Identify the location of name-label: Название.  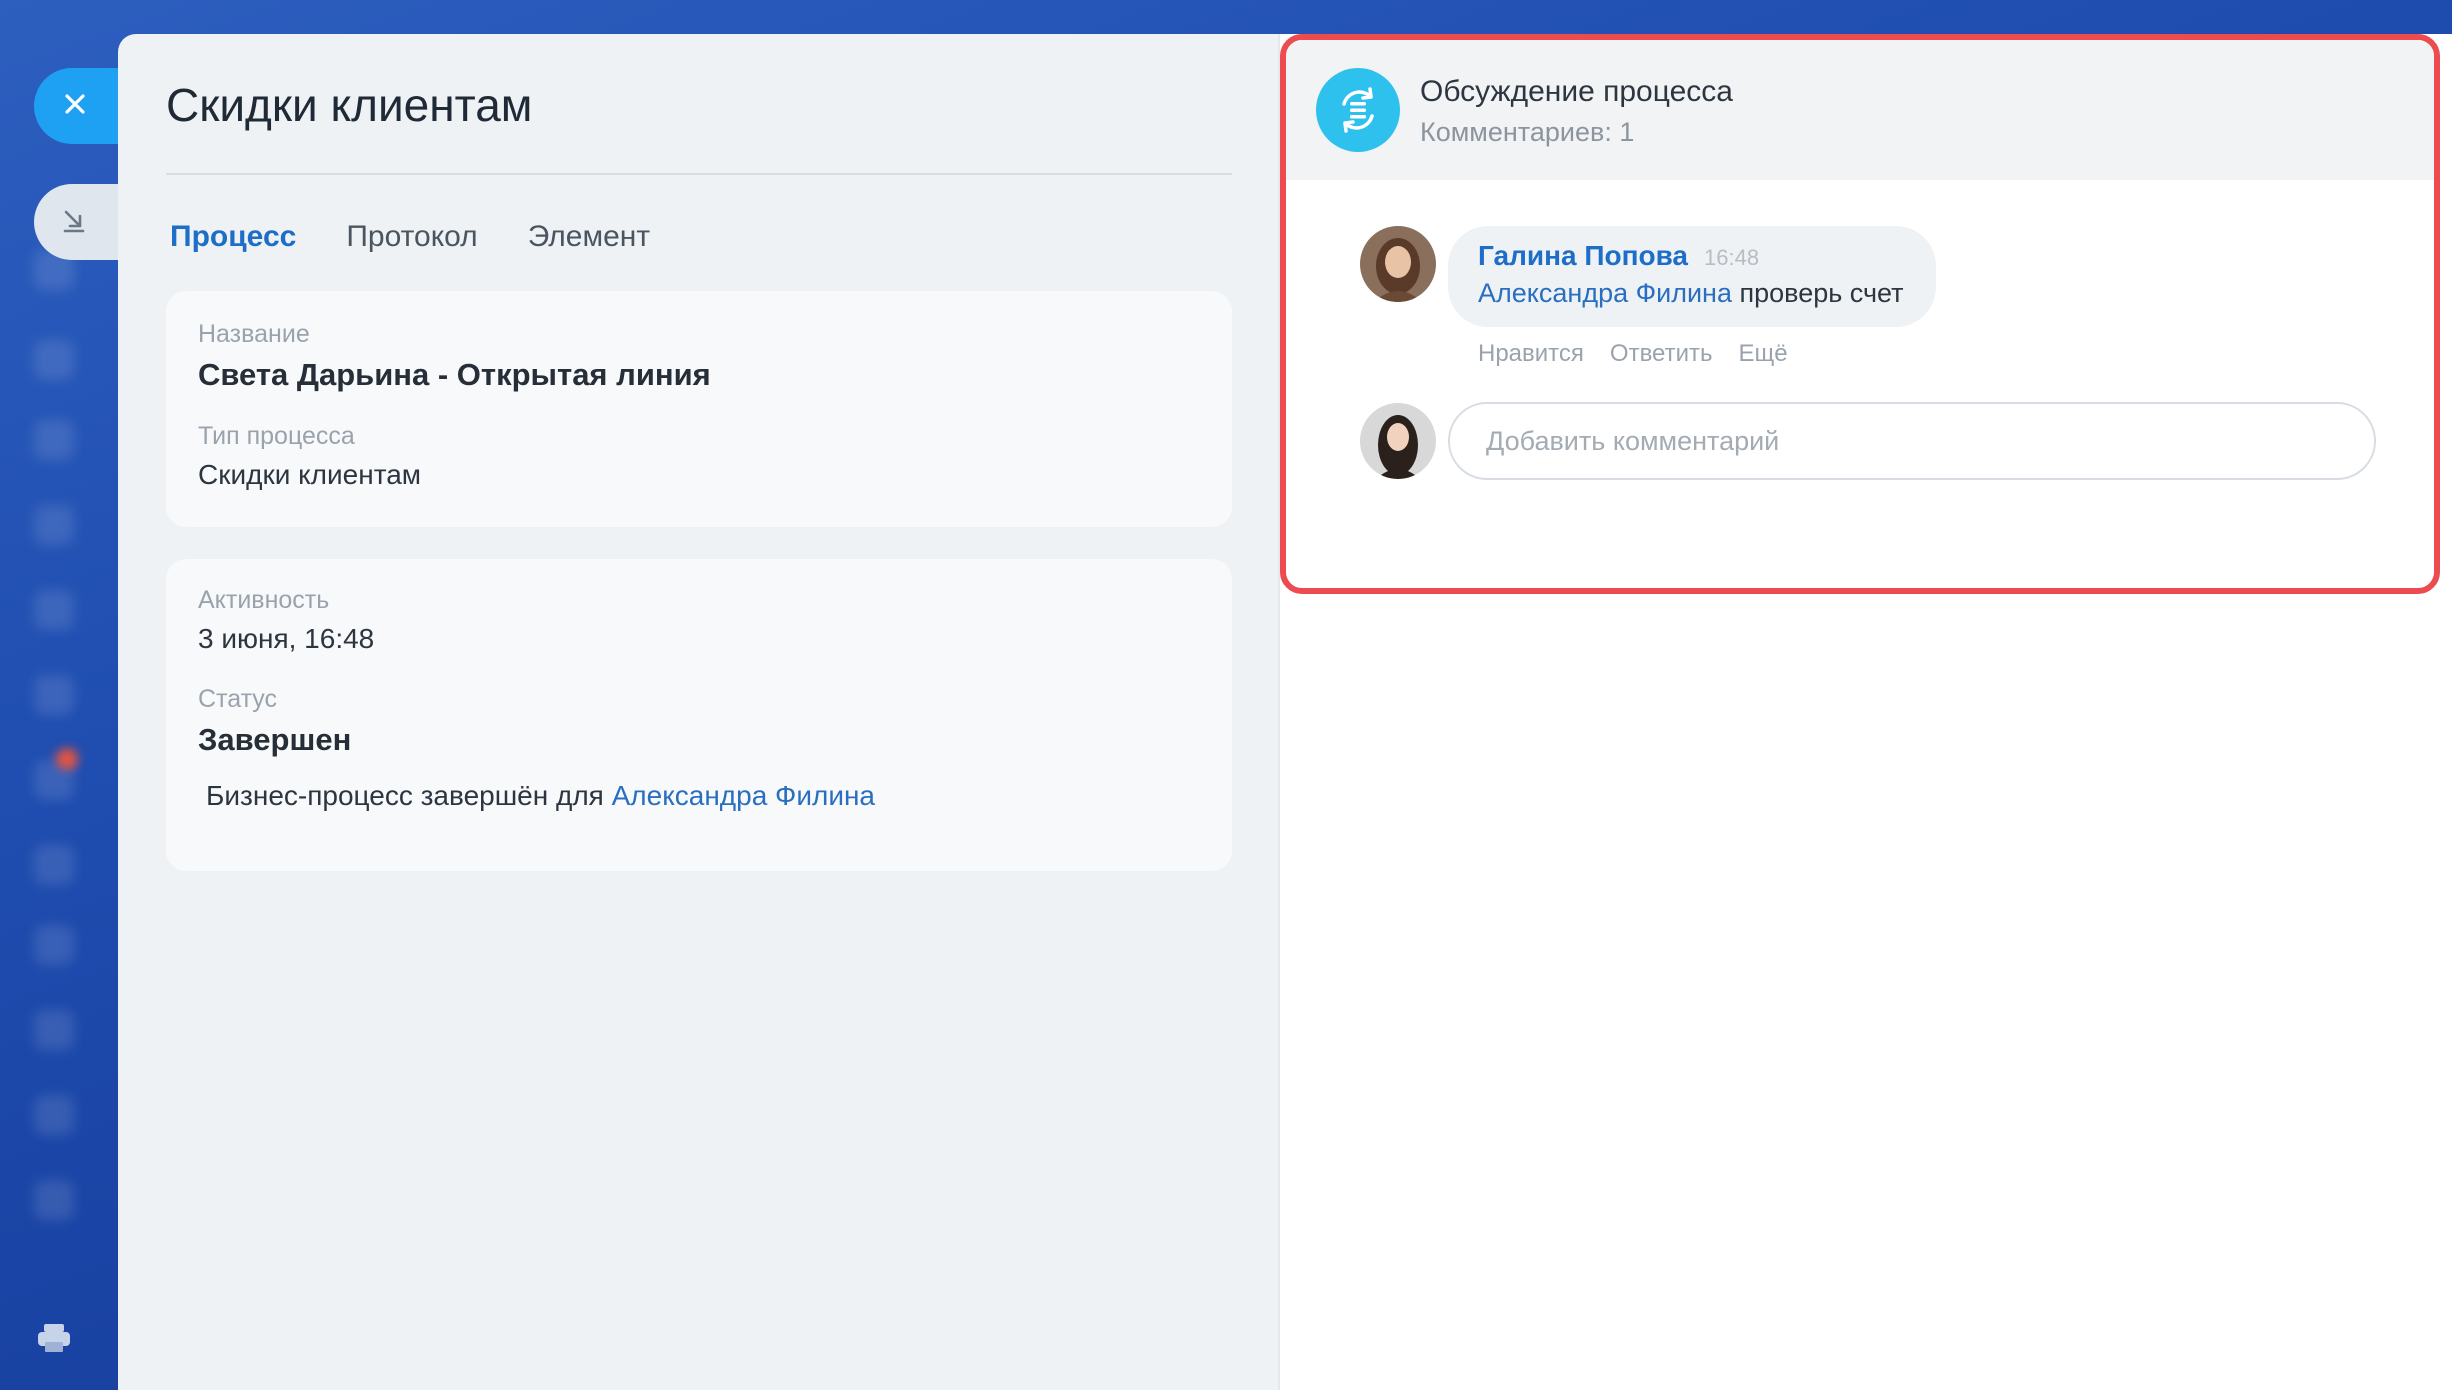
(254, 334).